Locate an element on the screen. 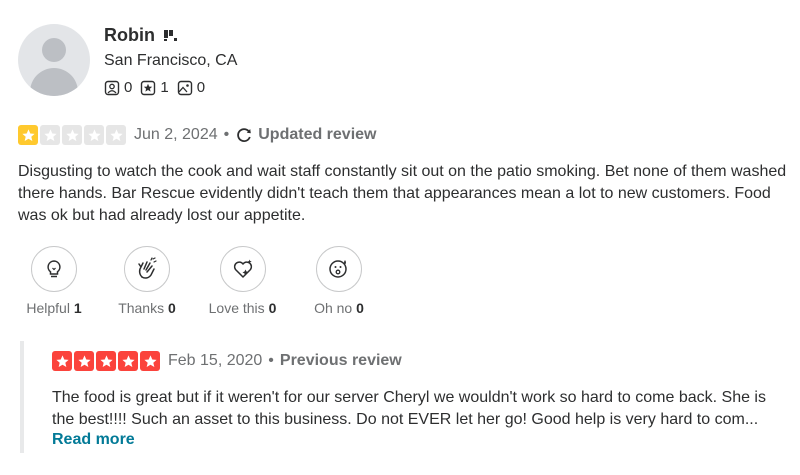  user-name: Robin is located at coordinates (141, 35).